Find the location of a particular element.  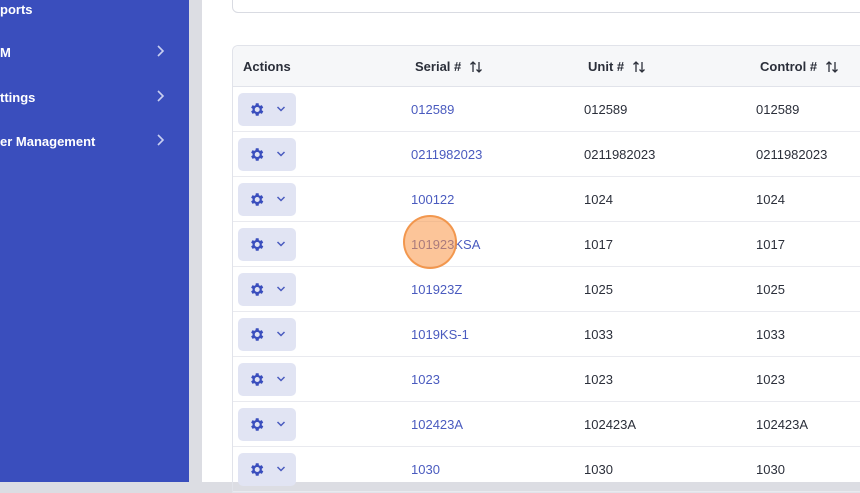

unit-number: 1033 is located at coordinates (598, 334).